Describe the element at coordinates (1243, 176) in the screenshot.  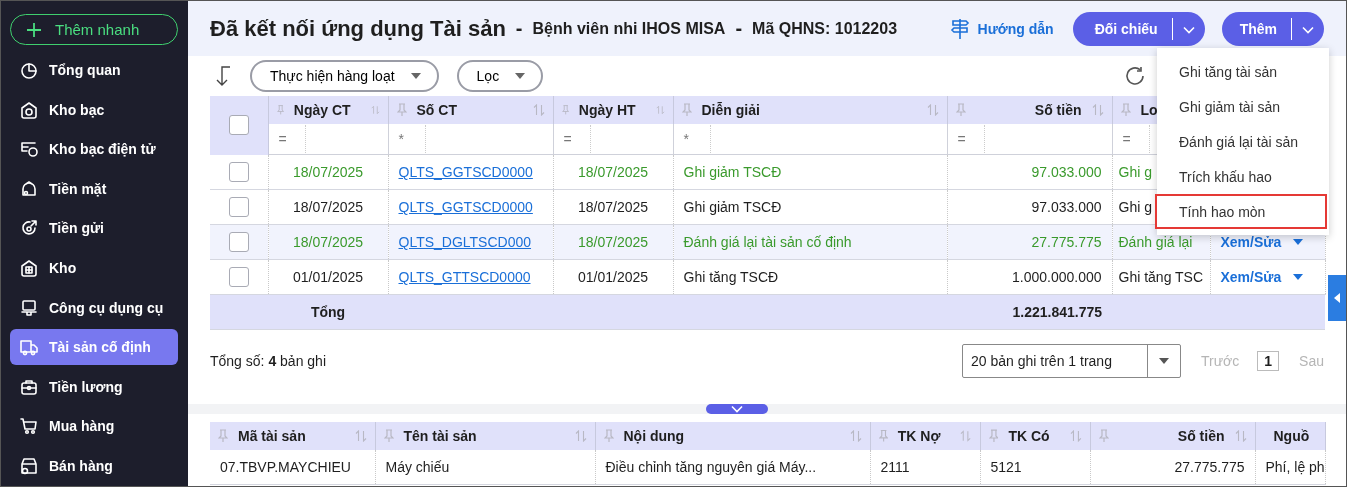
I see `menu-item: Trích khấu hao` at that location.